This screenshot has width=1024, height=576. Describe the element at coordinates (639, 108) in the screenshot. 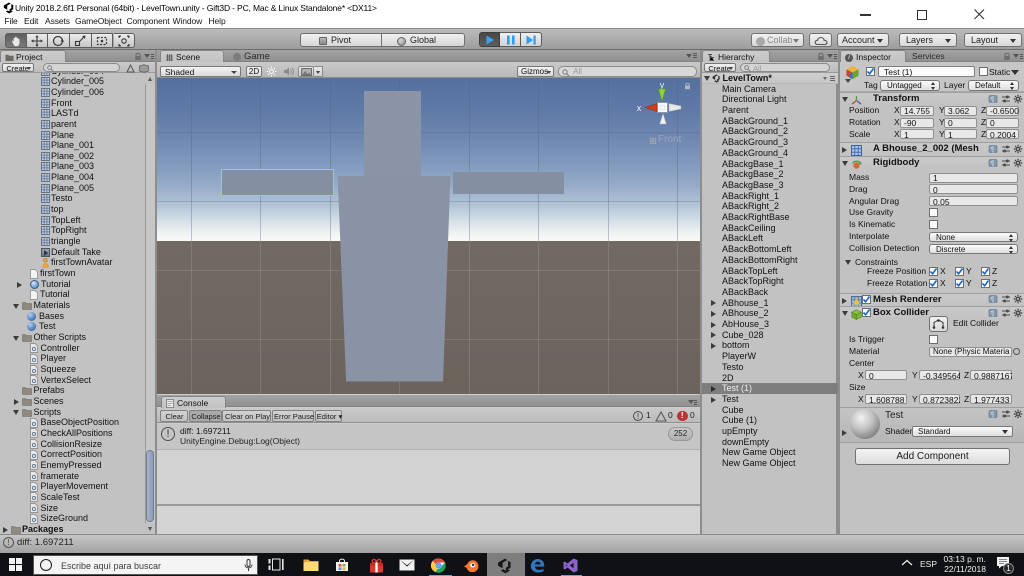

I see `svg-text: x` at that location.